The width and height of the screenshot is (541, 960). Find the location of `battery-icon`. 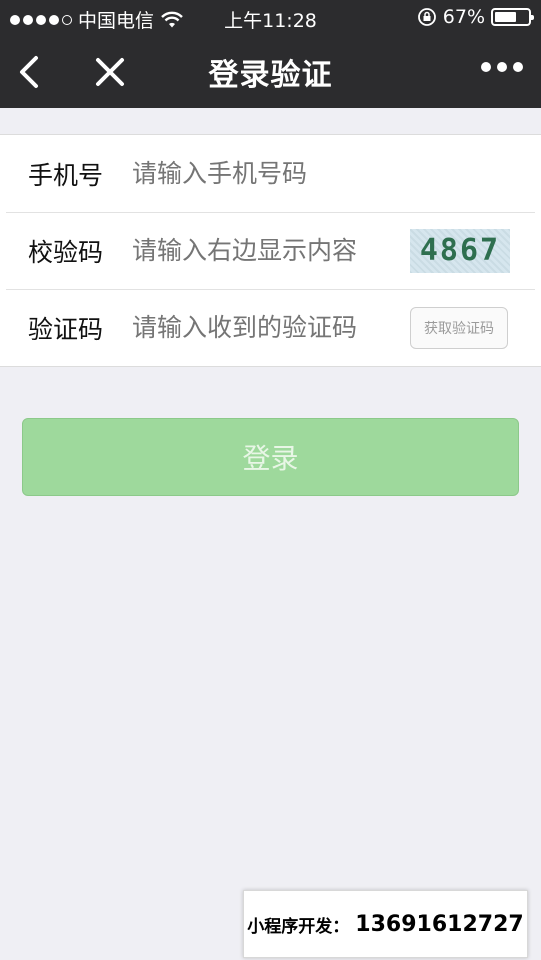

battery-icon is located at coordinates (512, 17).